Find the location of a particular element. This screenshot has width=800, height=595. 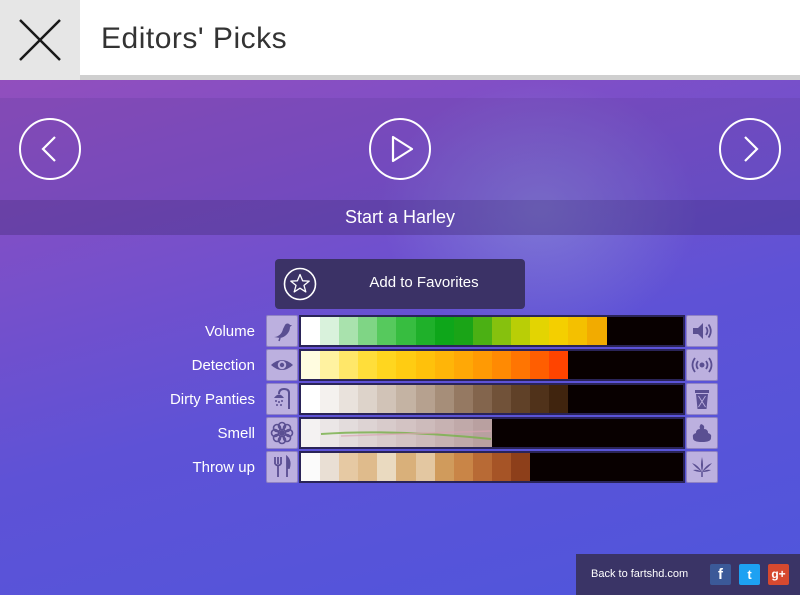

meter-row-throw-up: Throw up is located at coordinates (400, 468).